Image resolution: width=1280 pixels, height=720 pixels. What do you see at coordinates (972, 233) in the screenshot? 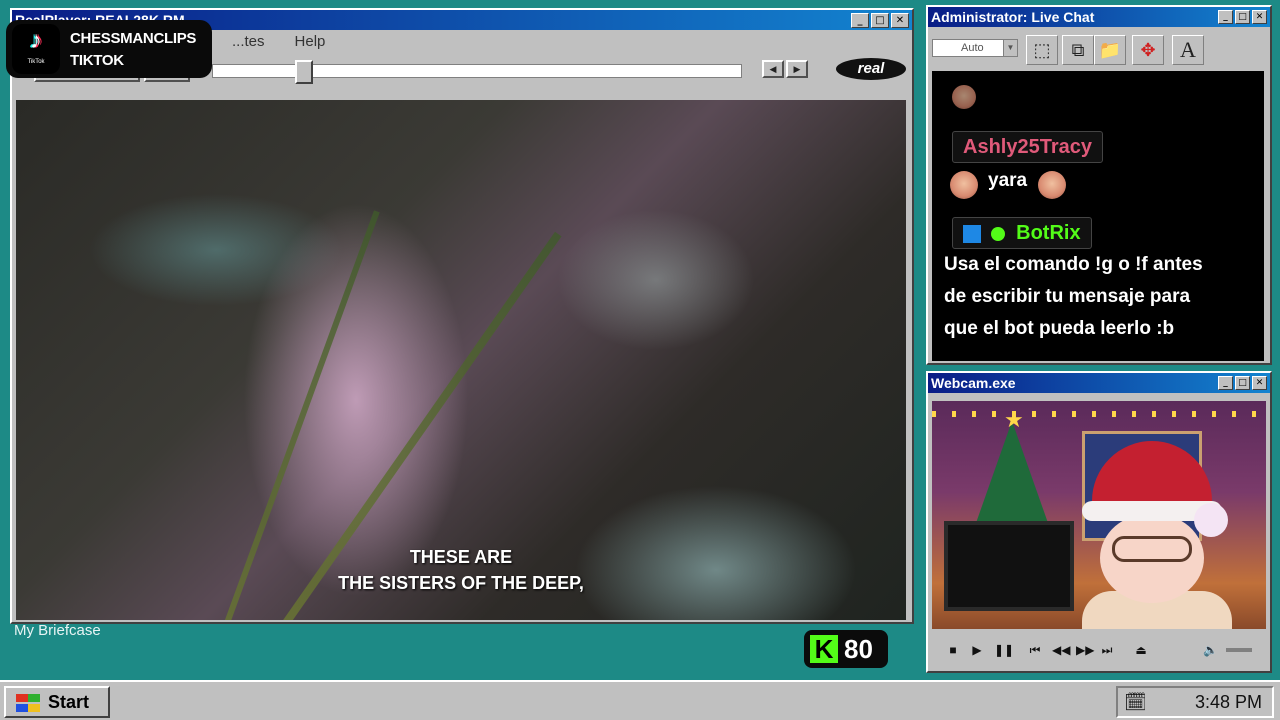
I see `bot-badge-icon` at bounding box center [972, 233].